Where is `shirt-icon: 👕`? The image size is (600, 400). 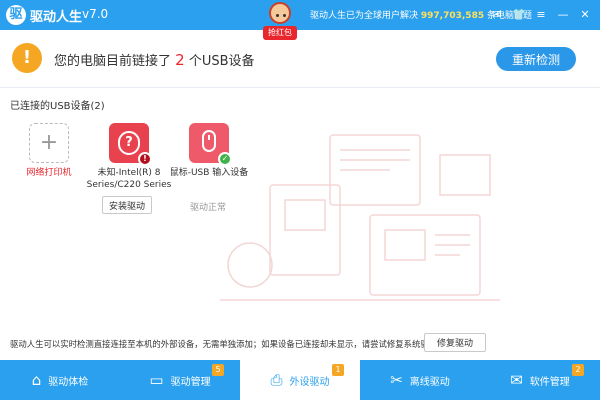
shirt-icon: 👕 is located at coordinates (519, 15).